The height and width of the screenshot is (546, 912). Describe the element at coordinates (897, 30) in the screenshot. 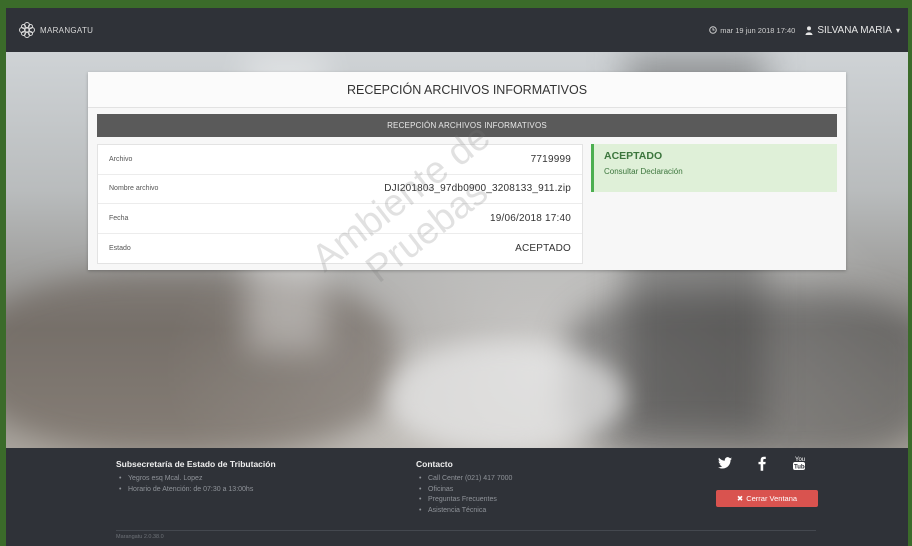

I see `caret-down-icon: ▾` at that location.